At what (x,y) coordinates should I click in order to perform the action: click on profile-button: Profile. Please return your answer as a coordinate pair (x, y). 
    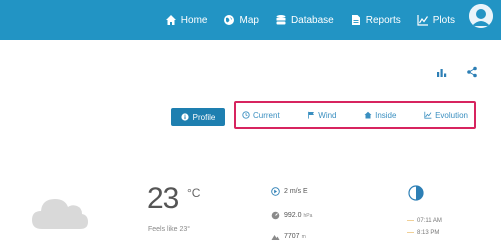
    Looking at the image, I should click on (198, 117).